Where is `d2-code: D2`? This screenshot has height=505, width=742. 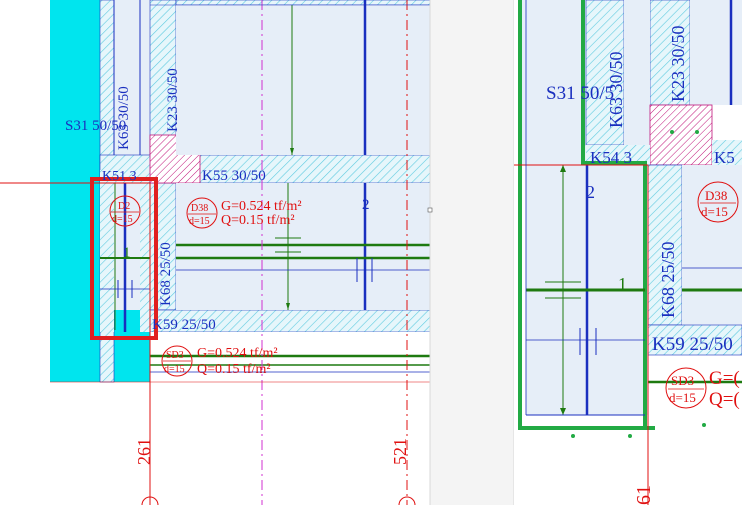
d2-code: D2 is located at coordinates (124, 206).